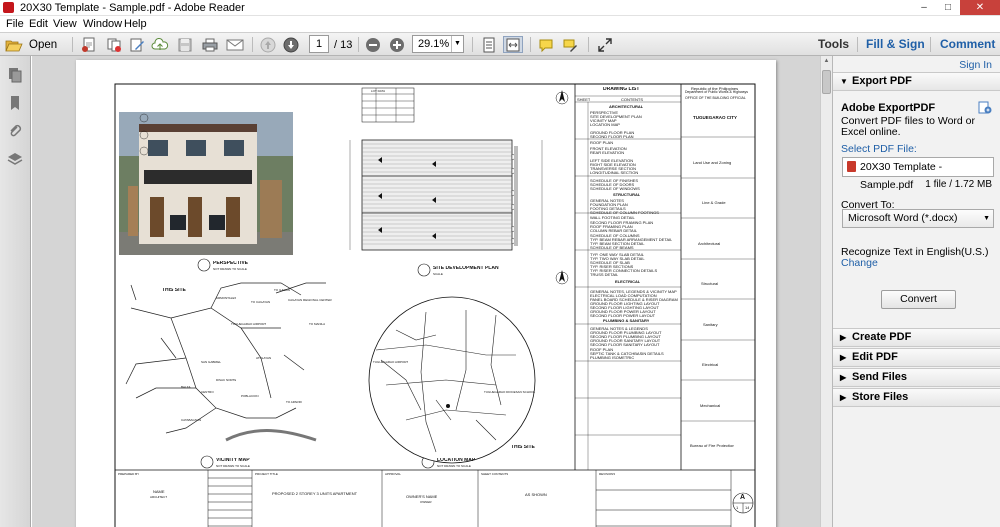 The width and height of the screenshot is (1000, 527). What do you see at coordinates (918, 174) in the screenshot?
I see `pdf-file-field: 20X30 Template - Sample.pdf` at bounding box center [918, 174].